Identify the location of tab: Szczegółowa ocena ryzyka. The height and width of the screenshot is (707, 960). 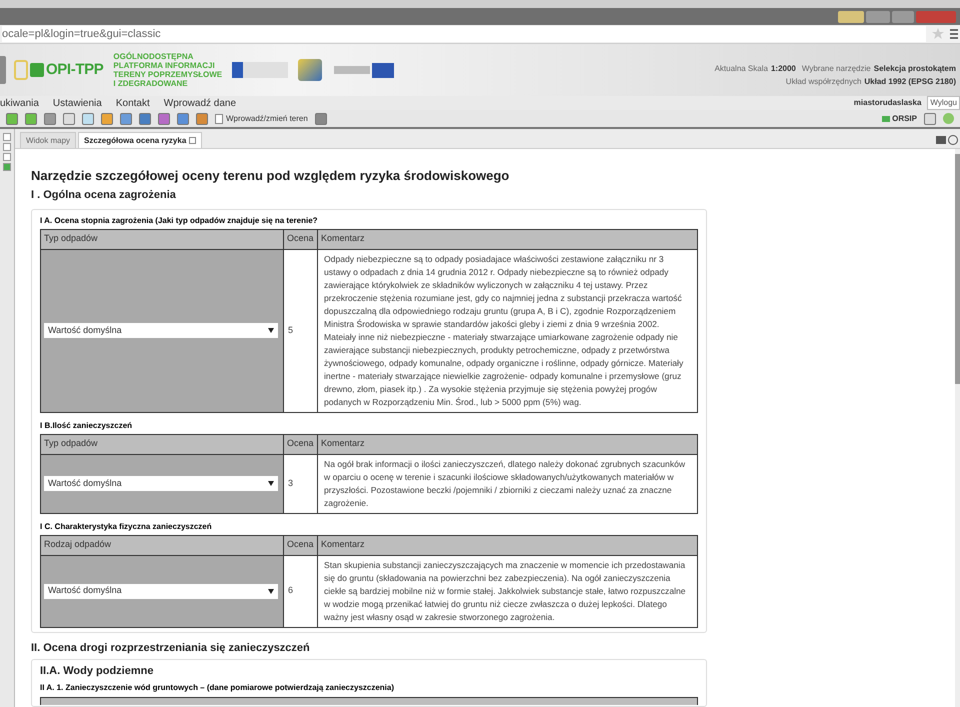
(140, 140).